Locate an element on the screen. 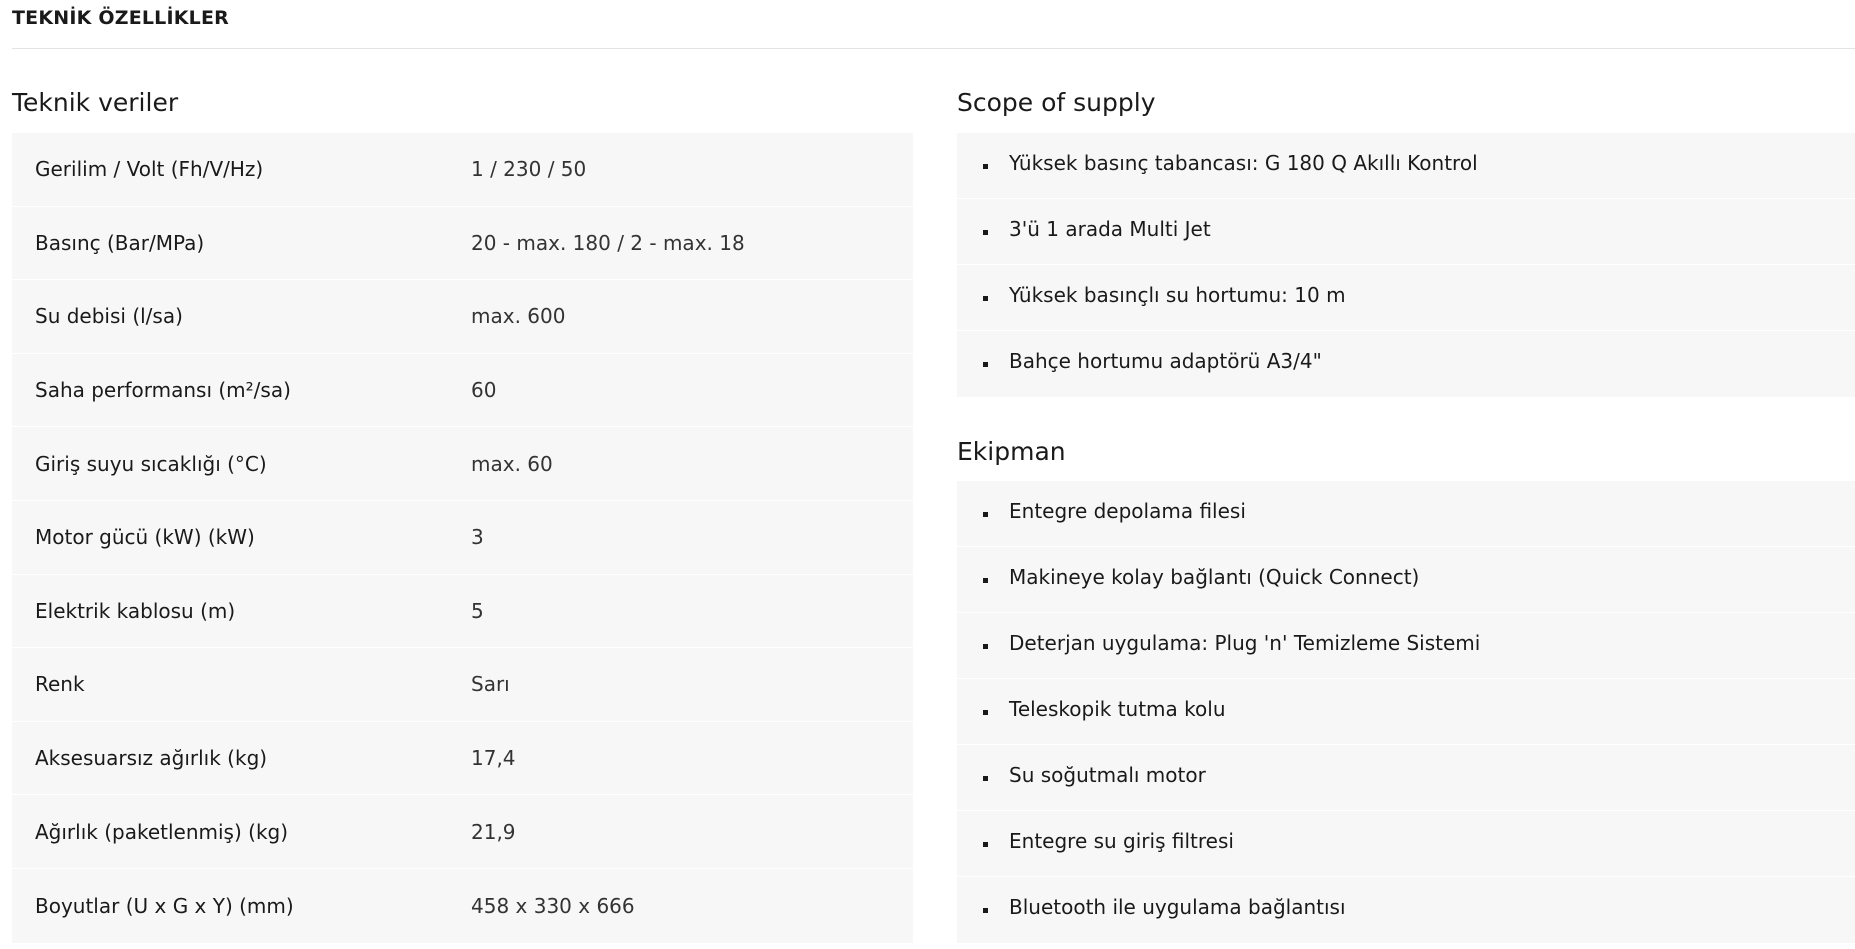 This screenshot has height=949, width=1855. page-header: TEKNİK ÖZELLİKLER is located at coordinates (933, 24).